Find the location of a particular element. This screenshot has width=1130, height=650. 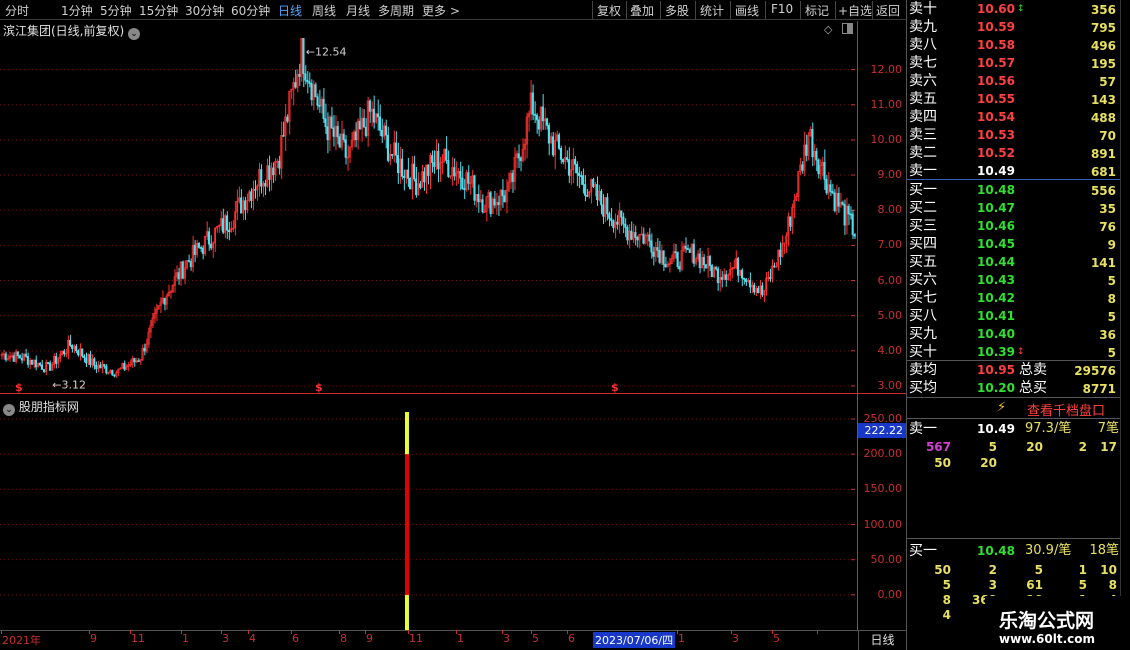

period-indicator: 日线 is located at coordinates (882, 640).